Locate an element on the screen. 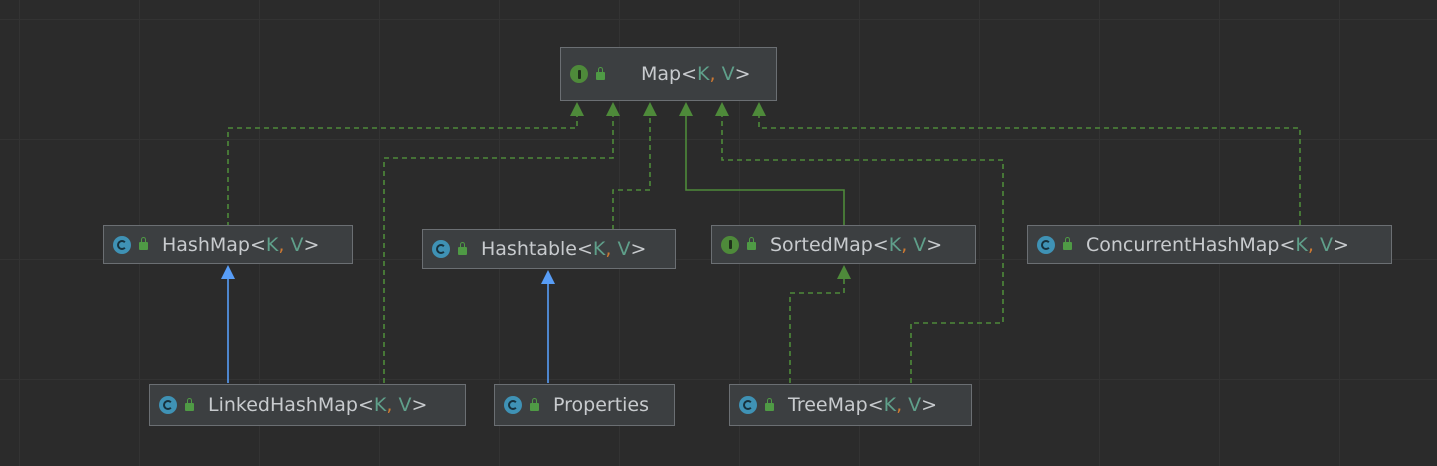 This screenshot has height=466, width=1437. node-concurrenthashmap: ConcurrentHashMap<K, V> is located at coordinates (1209, 244).